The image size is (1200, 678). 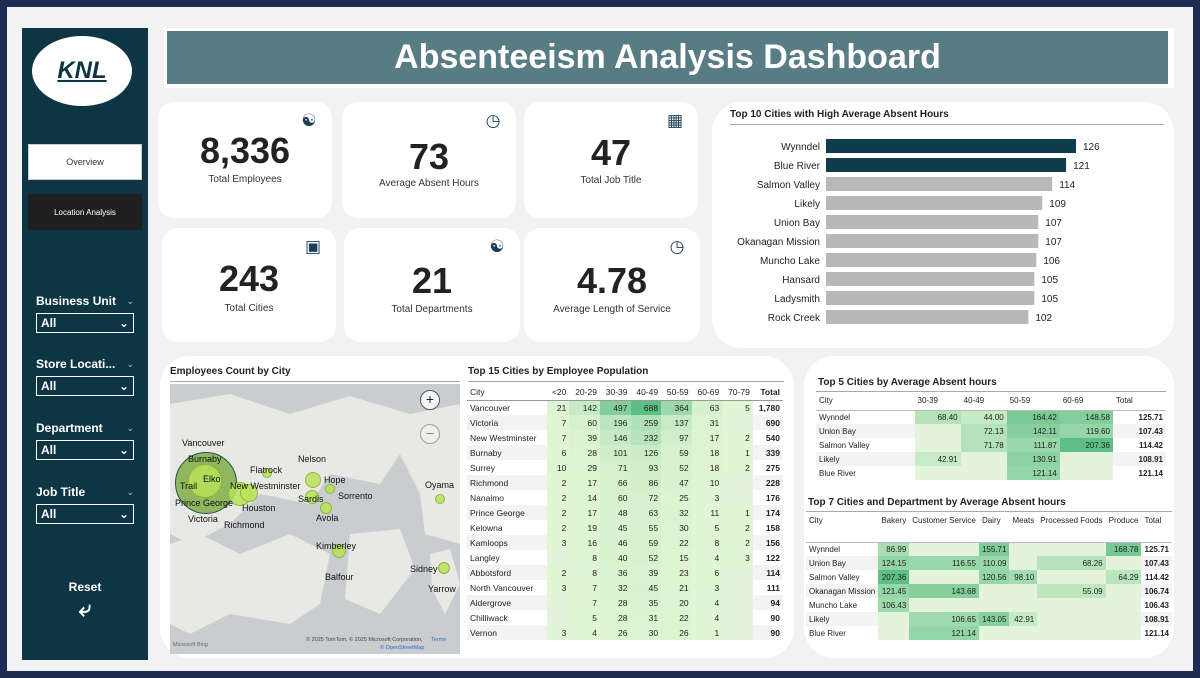 What do you see at coordinates (402, 648) in the screenshot?
I see `osm-link: © OpenStreetMap` at bounding box center [402, 648].